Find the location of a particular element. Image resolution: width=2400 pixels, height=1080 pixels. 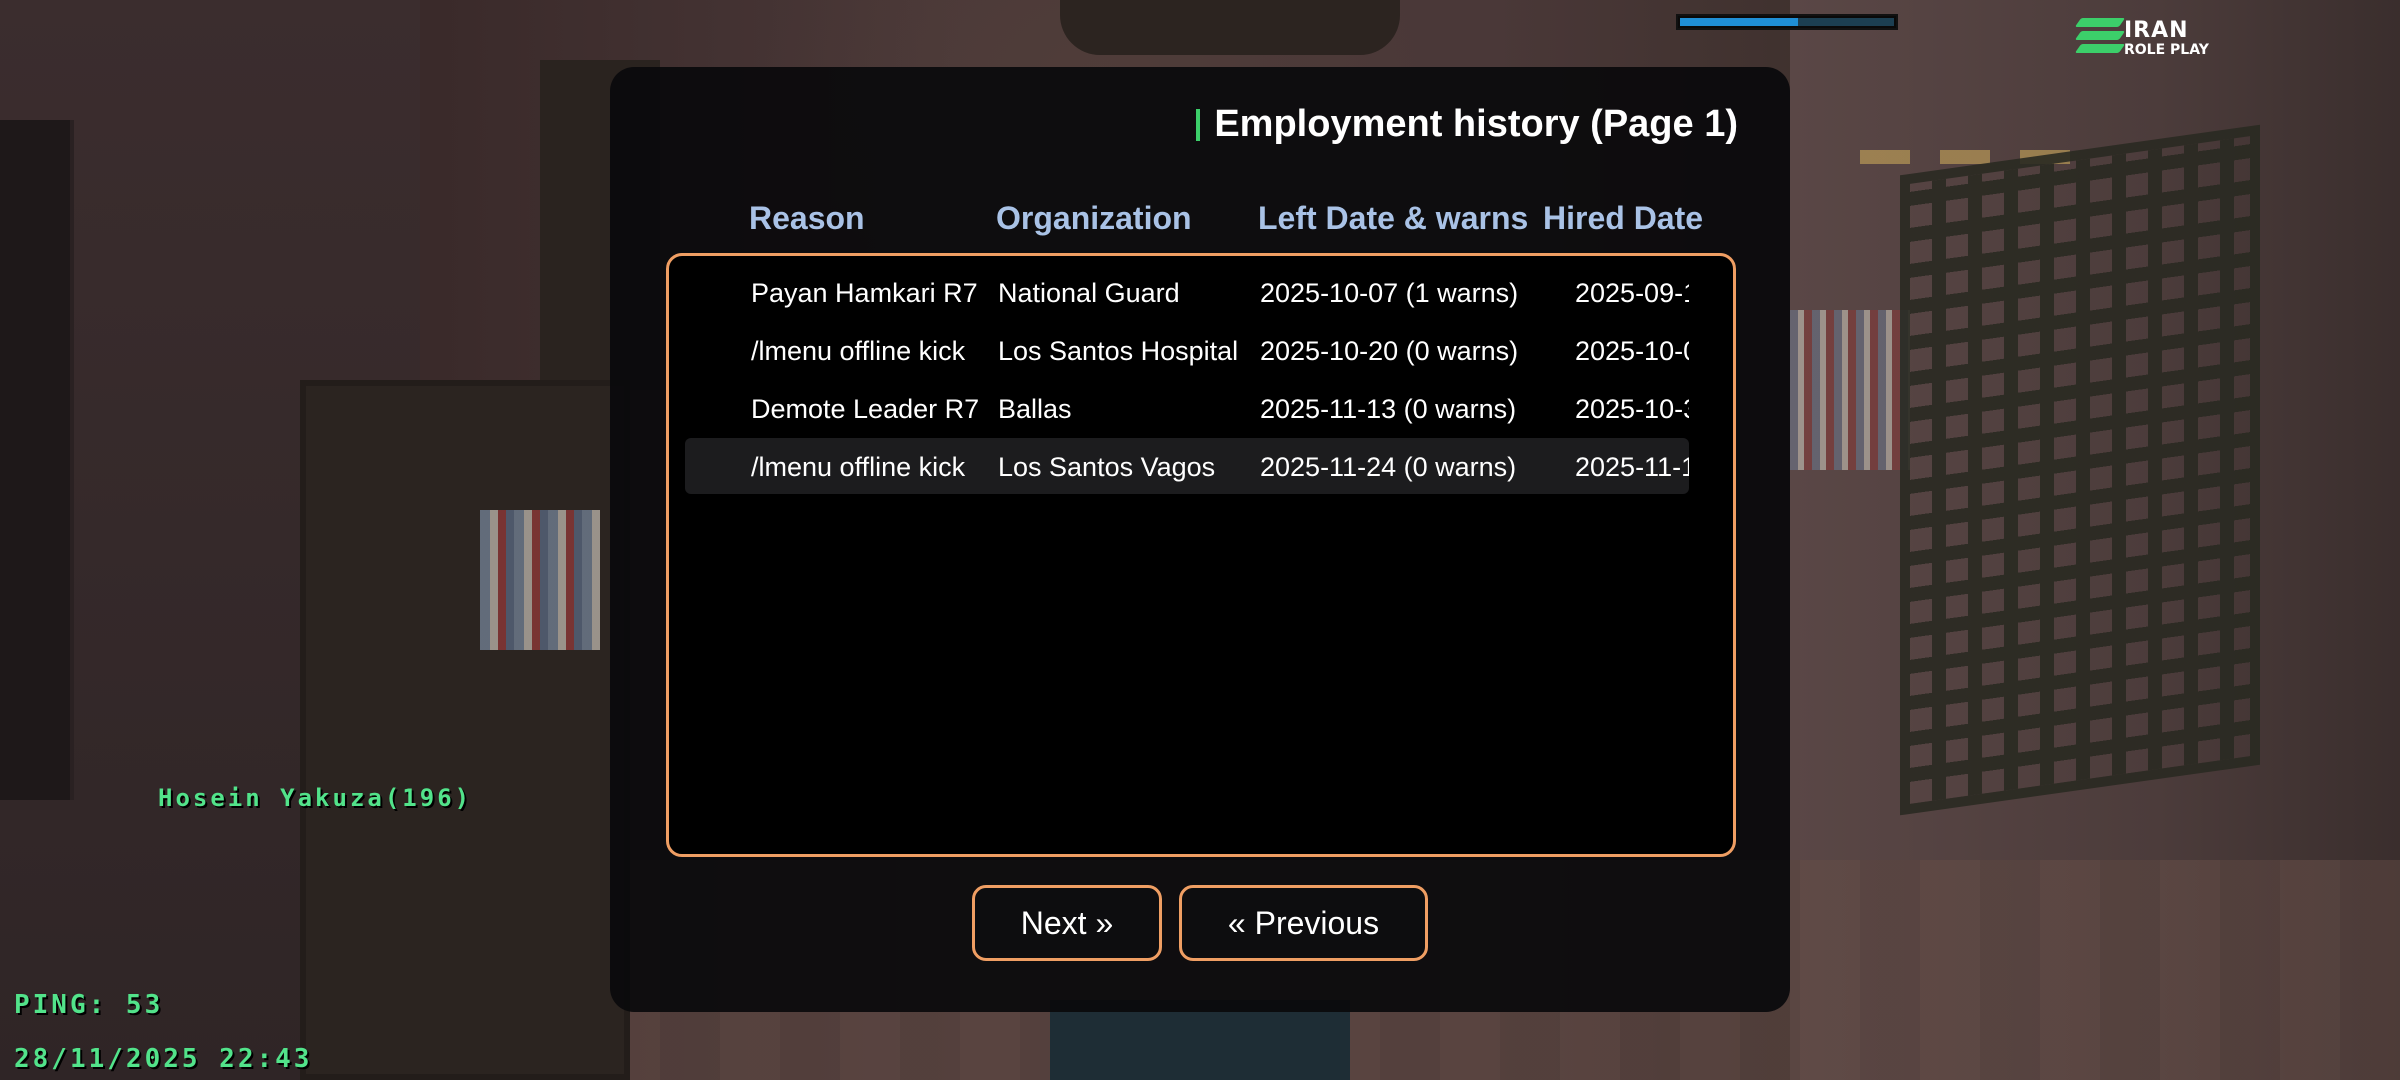

health-bar is located at coordinates (1787, 22).